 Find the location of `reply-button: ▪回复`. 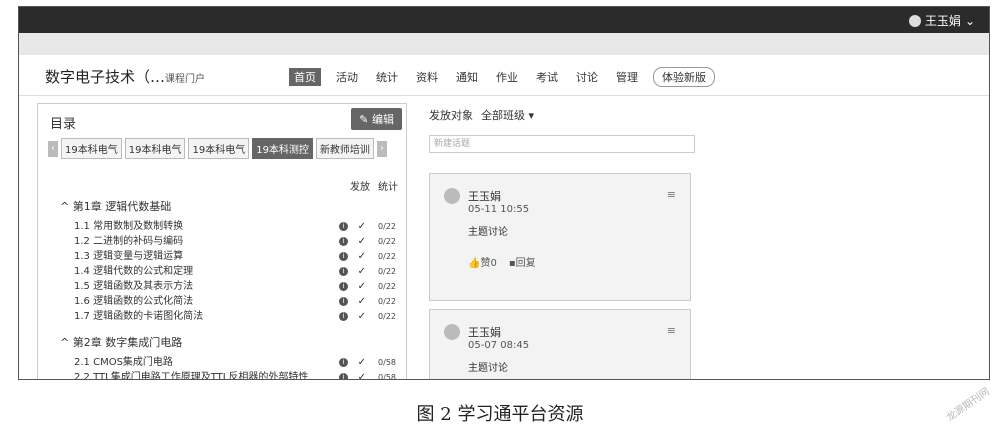

reply-button: ▪回复 is located at coordinates (522, 261).